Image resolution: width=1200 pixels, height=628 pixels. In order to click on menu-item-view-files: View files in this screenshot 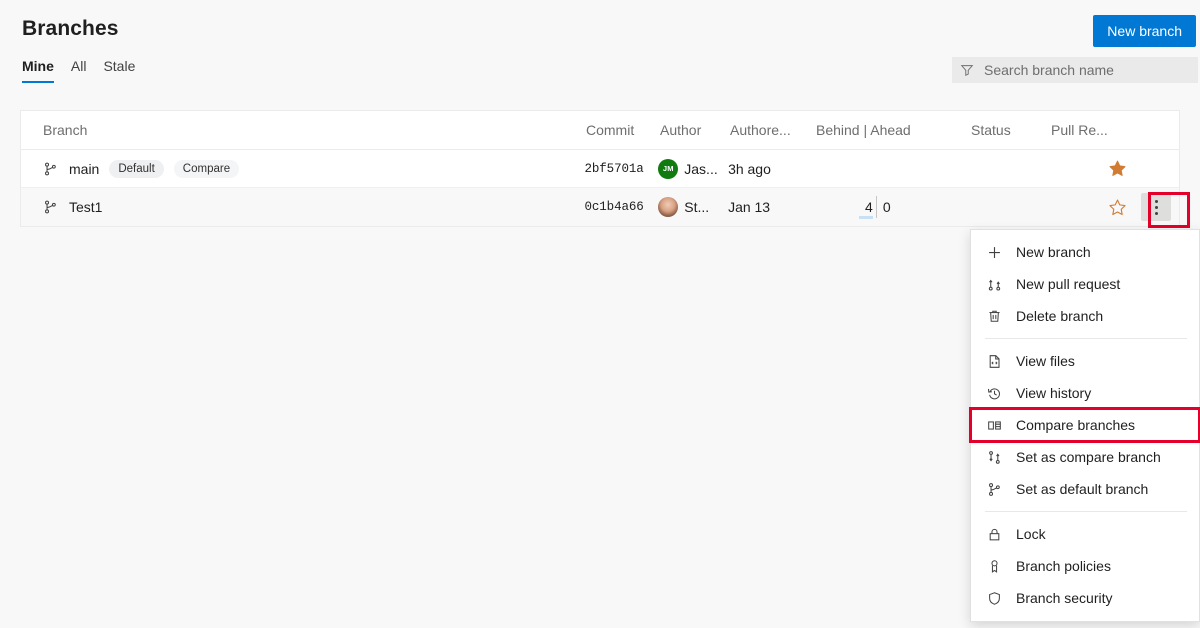, I will do `click(1085, 361)`.